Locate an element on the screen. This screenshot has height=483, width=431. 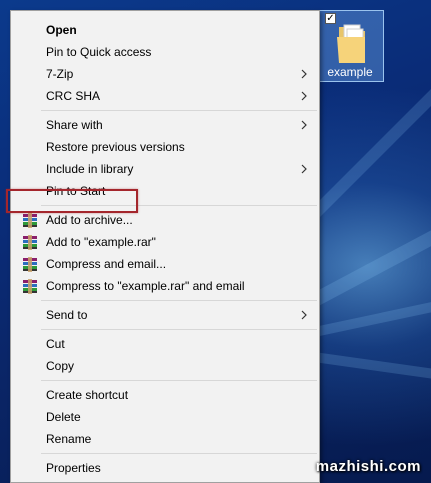
desktop-folder-example: ✓ example is located at coordinates (350, 46).